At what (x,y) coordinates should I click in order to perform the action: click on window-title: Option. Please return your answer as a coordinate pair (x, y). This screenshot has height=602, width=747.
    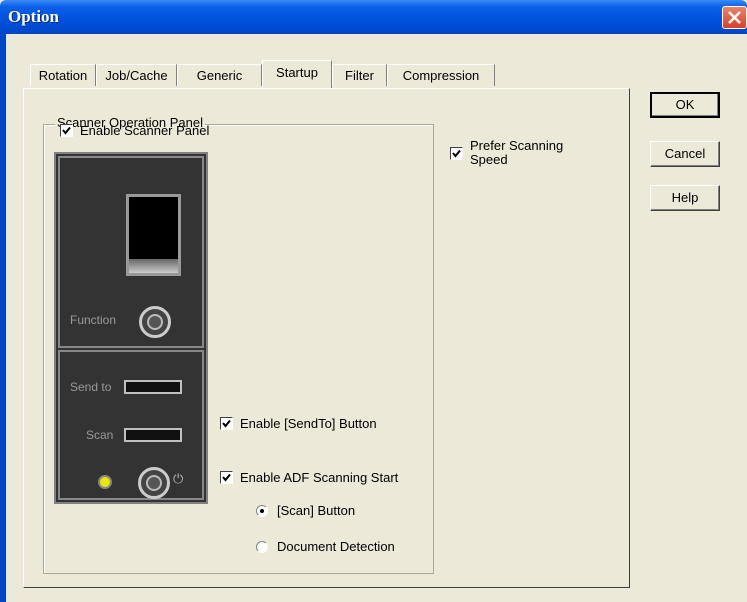
    Looking at the image, I should click on (34, 16).